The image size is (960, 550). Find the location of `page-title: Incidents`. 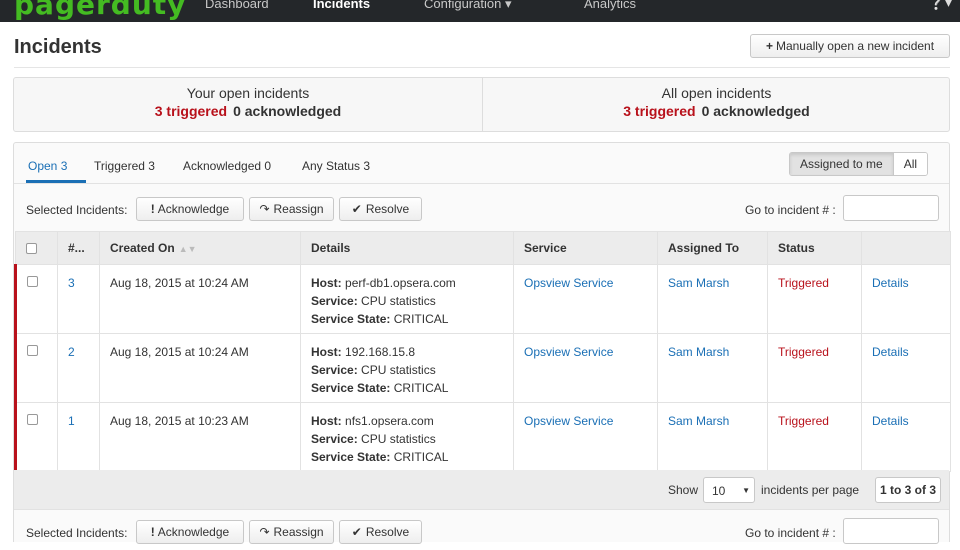

page-title: Incidents is located at coordinates (58, 47).